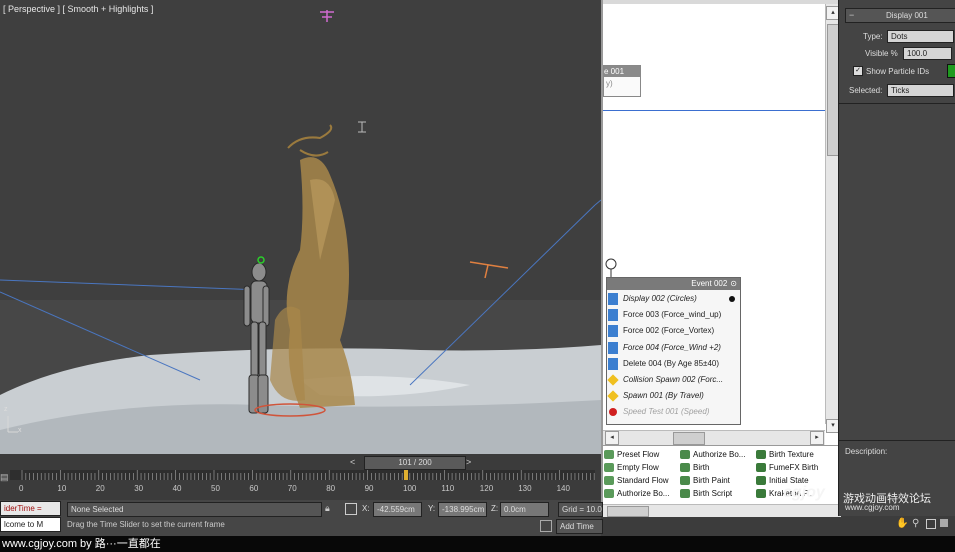 The image size is (955, 552). What do you see at coordinates (673, 396) in the screenshot?
I see `operator-item: Spawn 001 (By Travel)` at bounding box center [673, 396].